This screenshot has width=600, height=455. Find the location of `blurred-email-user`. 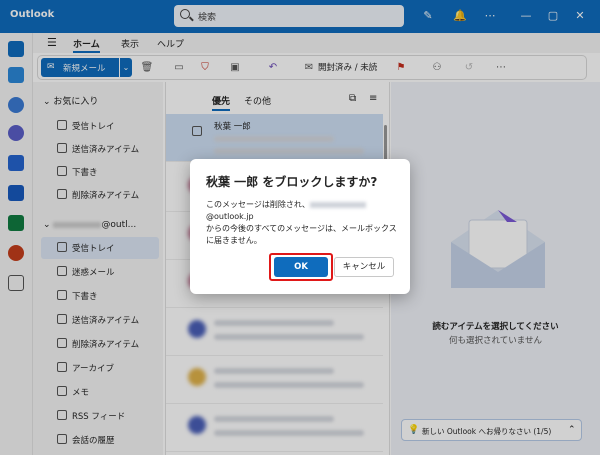

blurred-email-user is located at coordinates (337, 204).